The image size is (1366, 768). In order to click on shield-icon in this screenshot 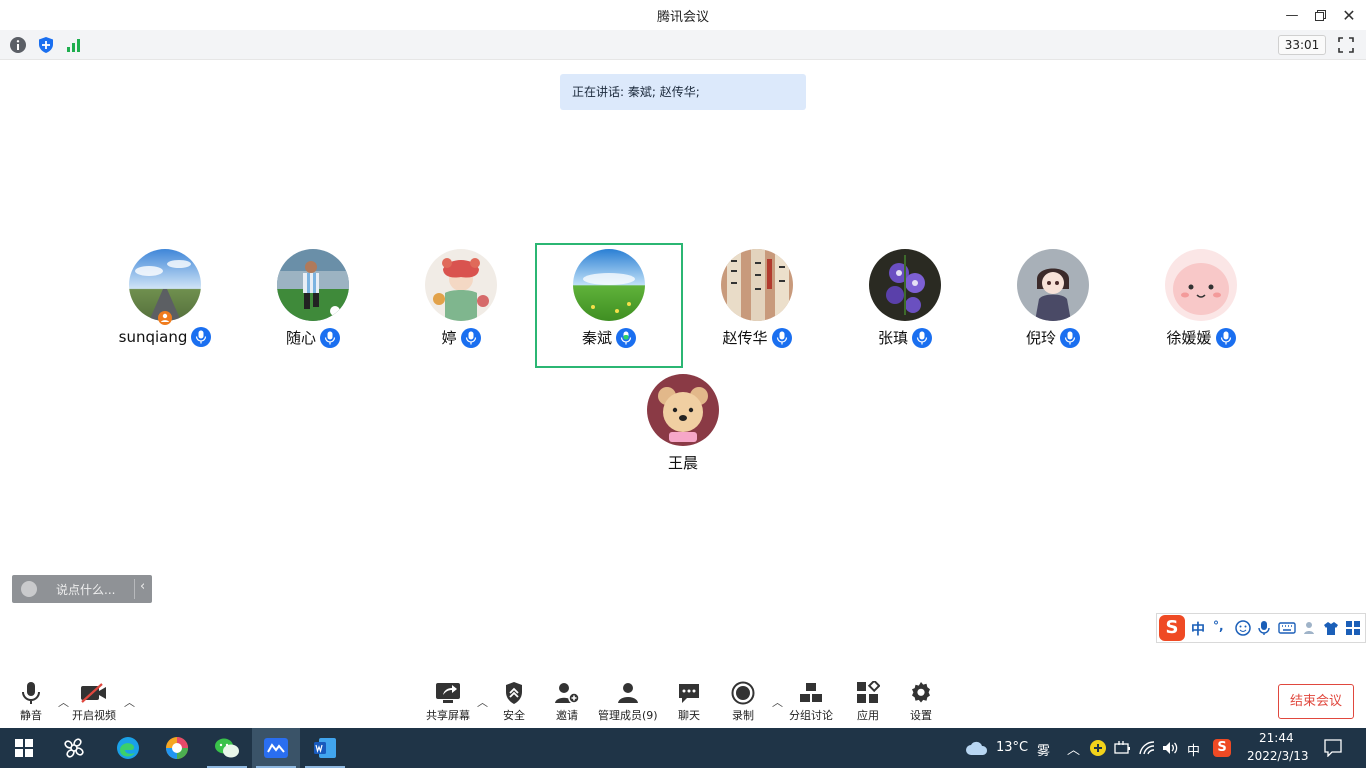, I will do `click(46, 45)`.